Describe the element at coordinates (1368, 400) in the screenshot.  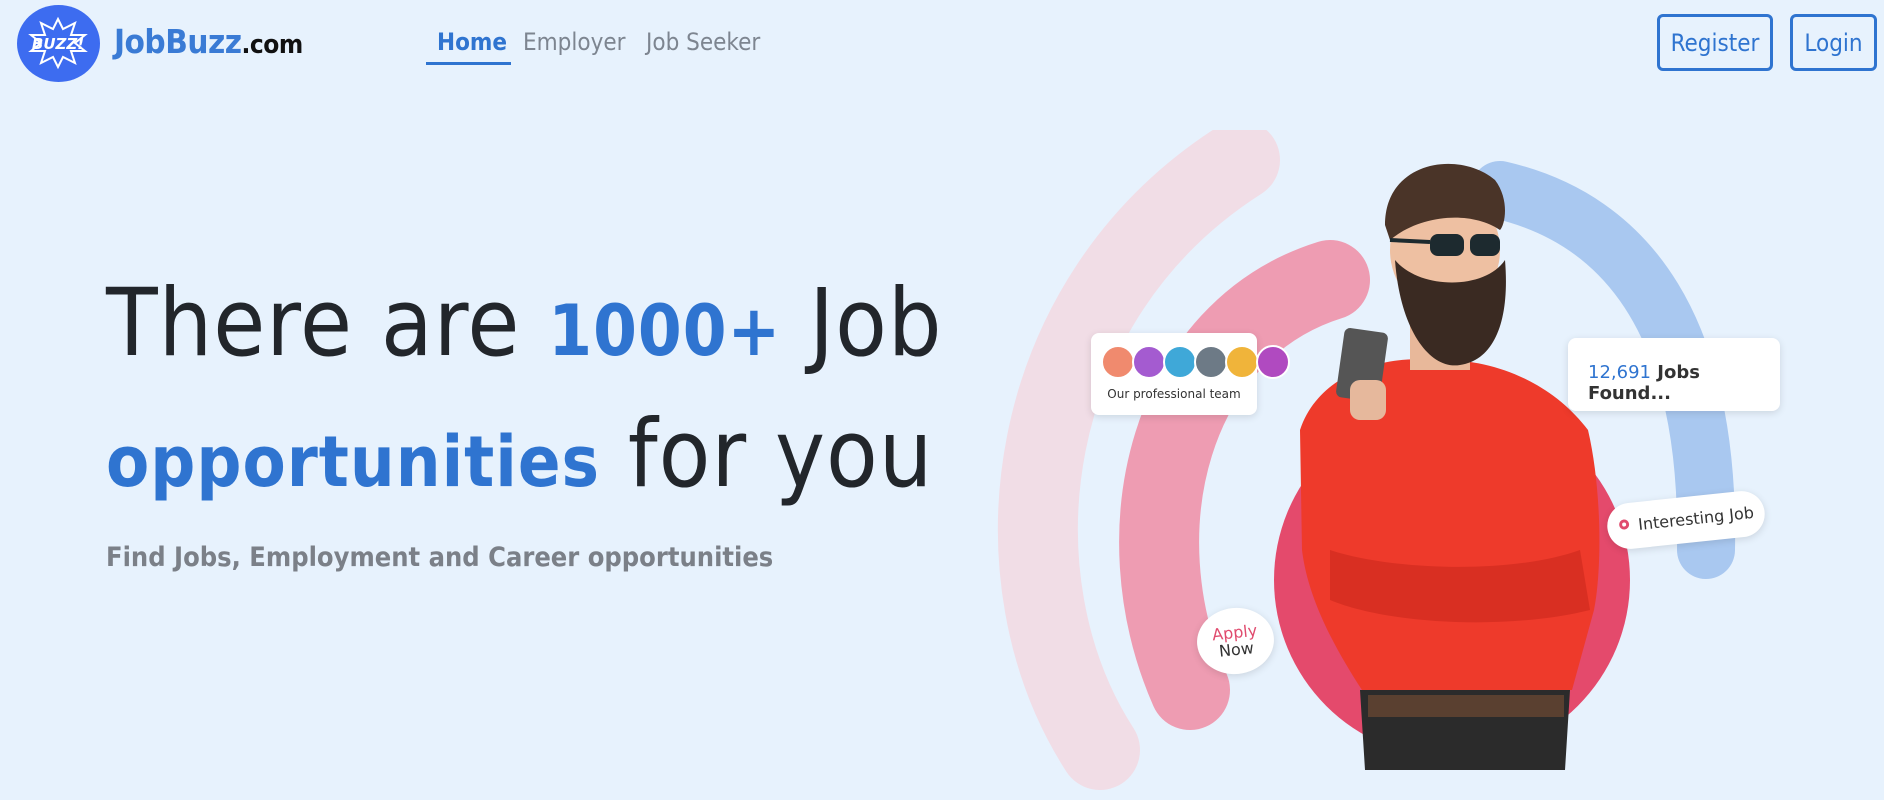
I see `person-hand` at that location.